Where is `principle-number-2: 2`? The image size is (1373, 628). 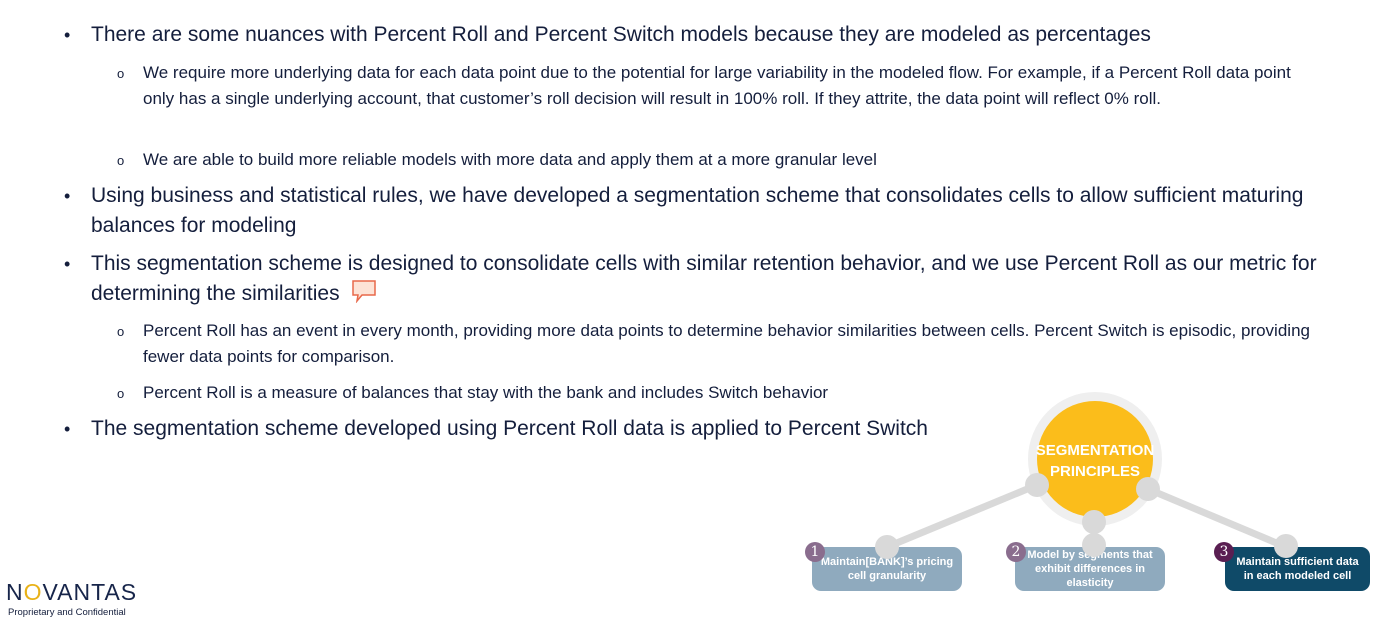 principle-number-2: 2 is located at coordinates (1016, 552).